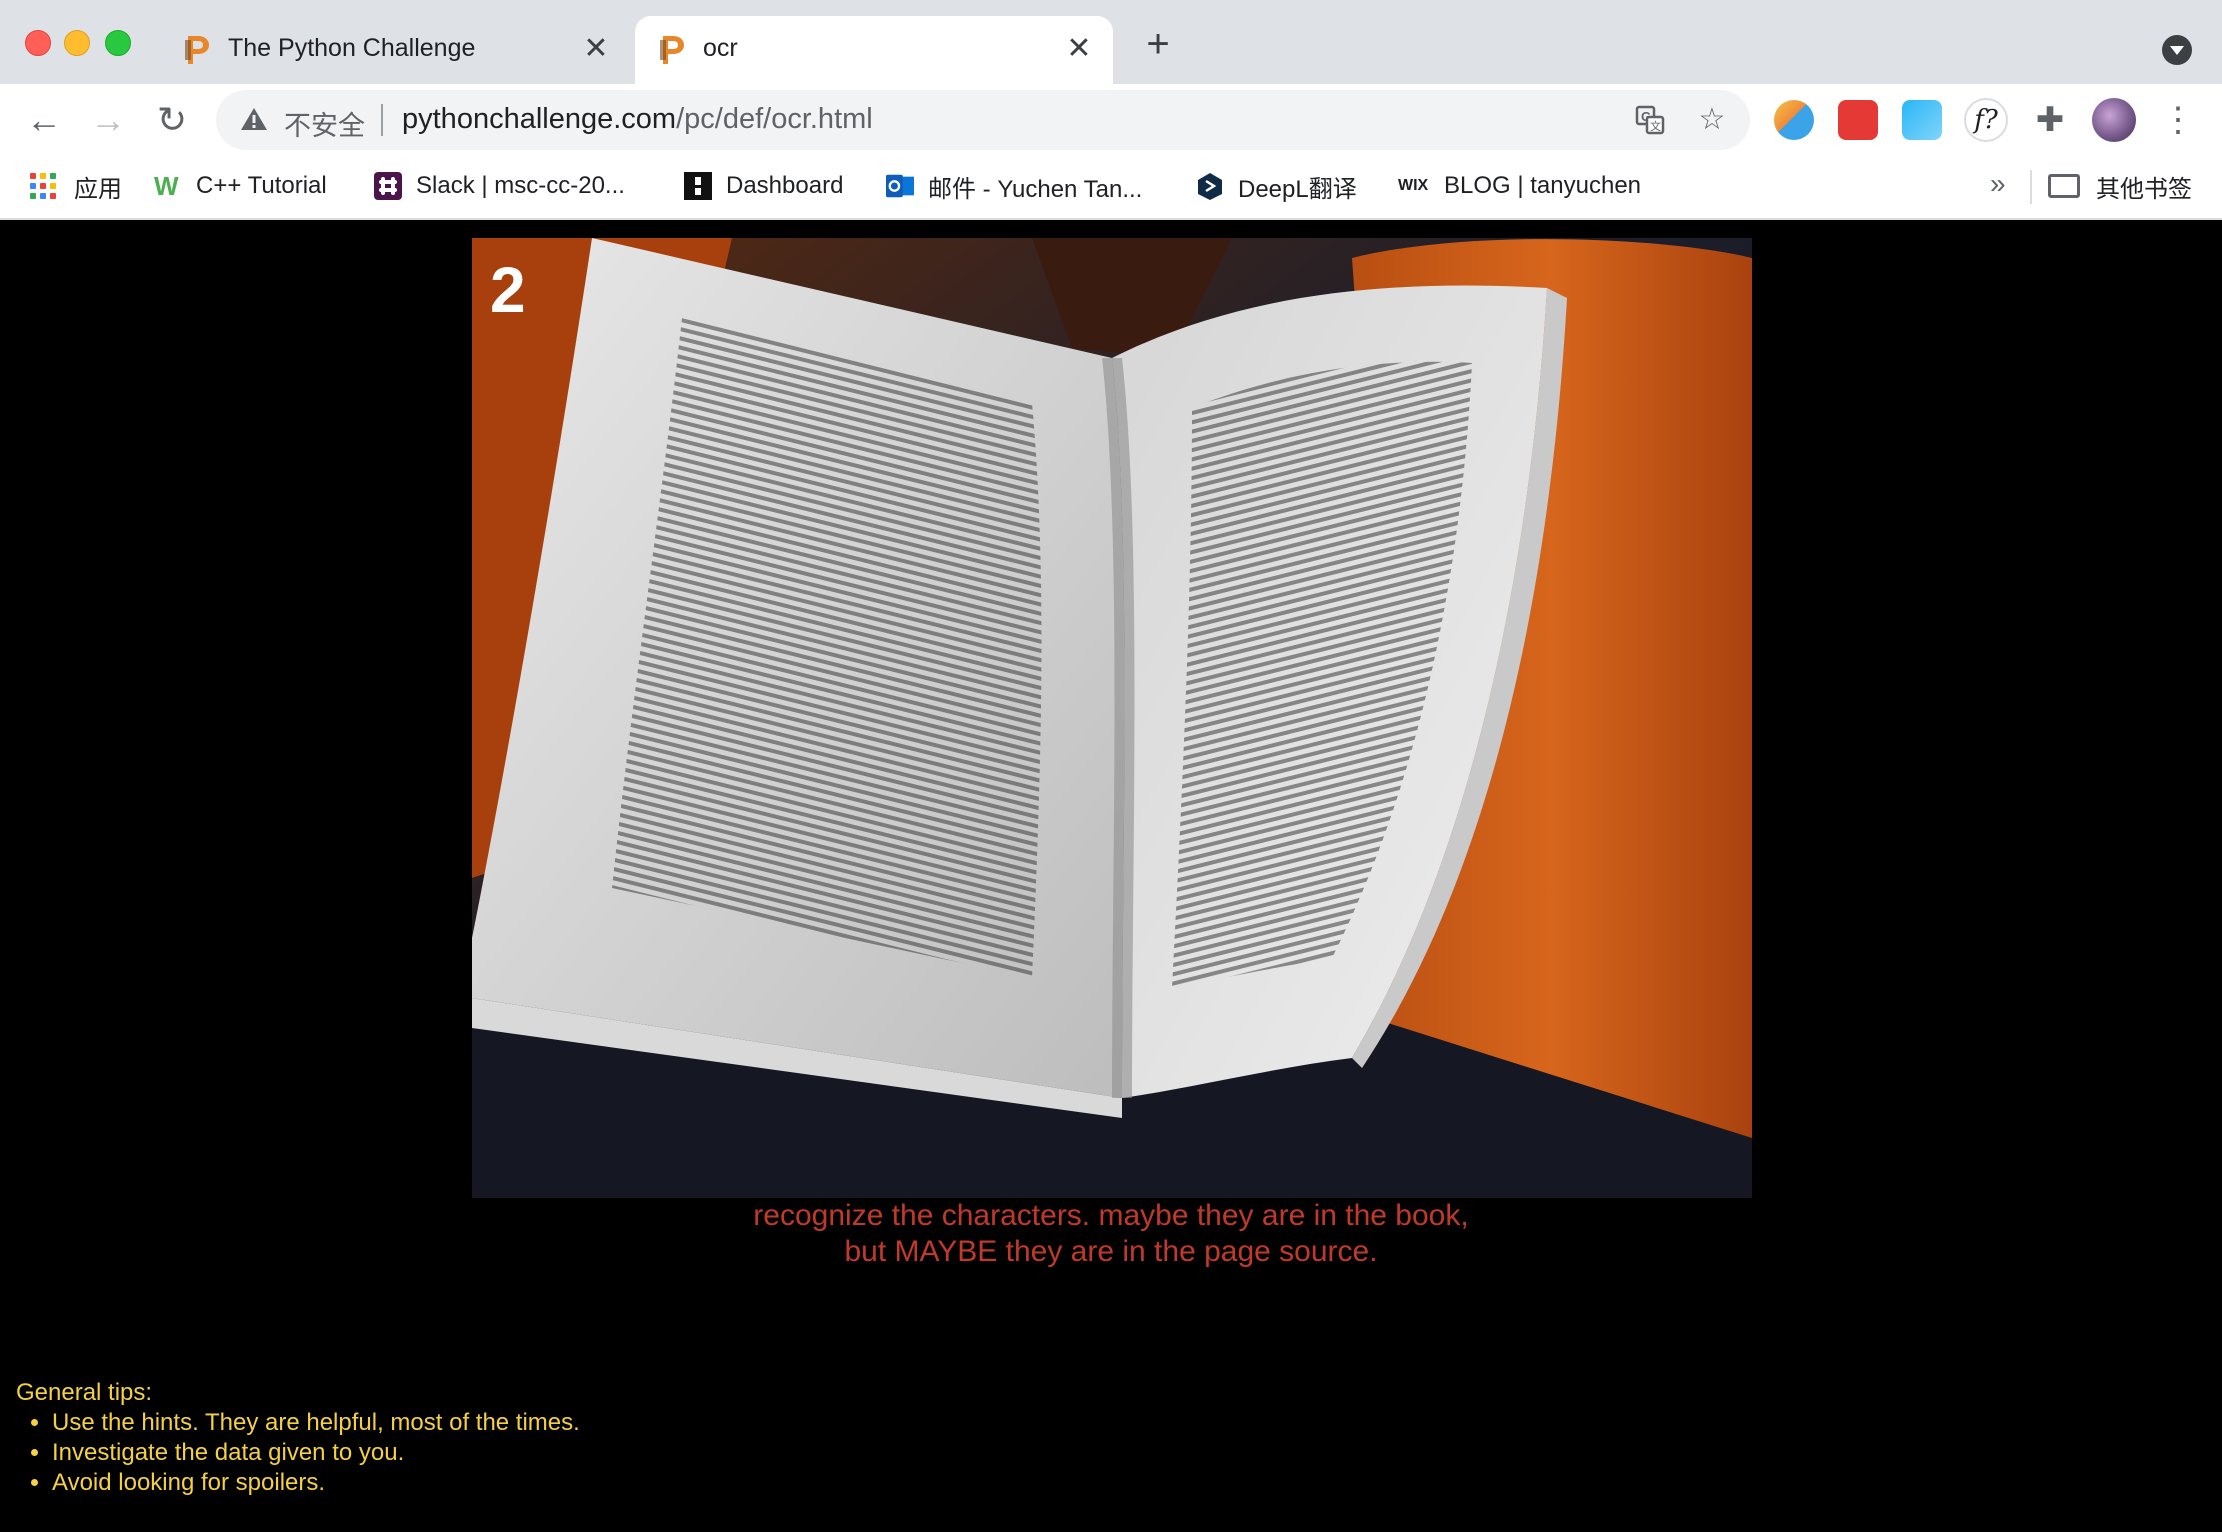 The width and height of the screenshot is (2222, 1532). What do you see at coordinates (1210, 186) in the screenshot?
I see `deepl-icon` at bounding box center [1210, 186].